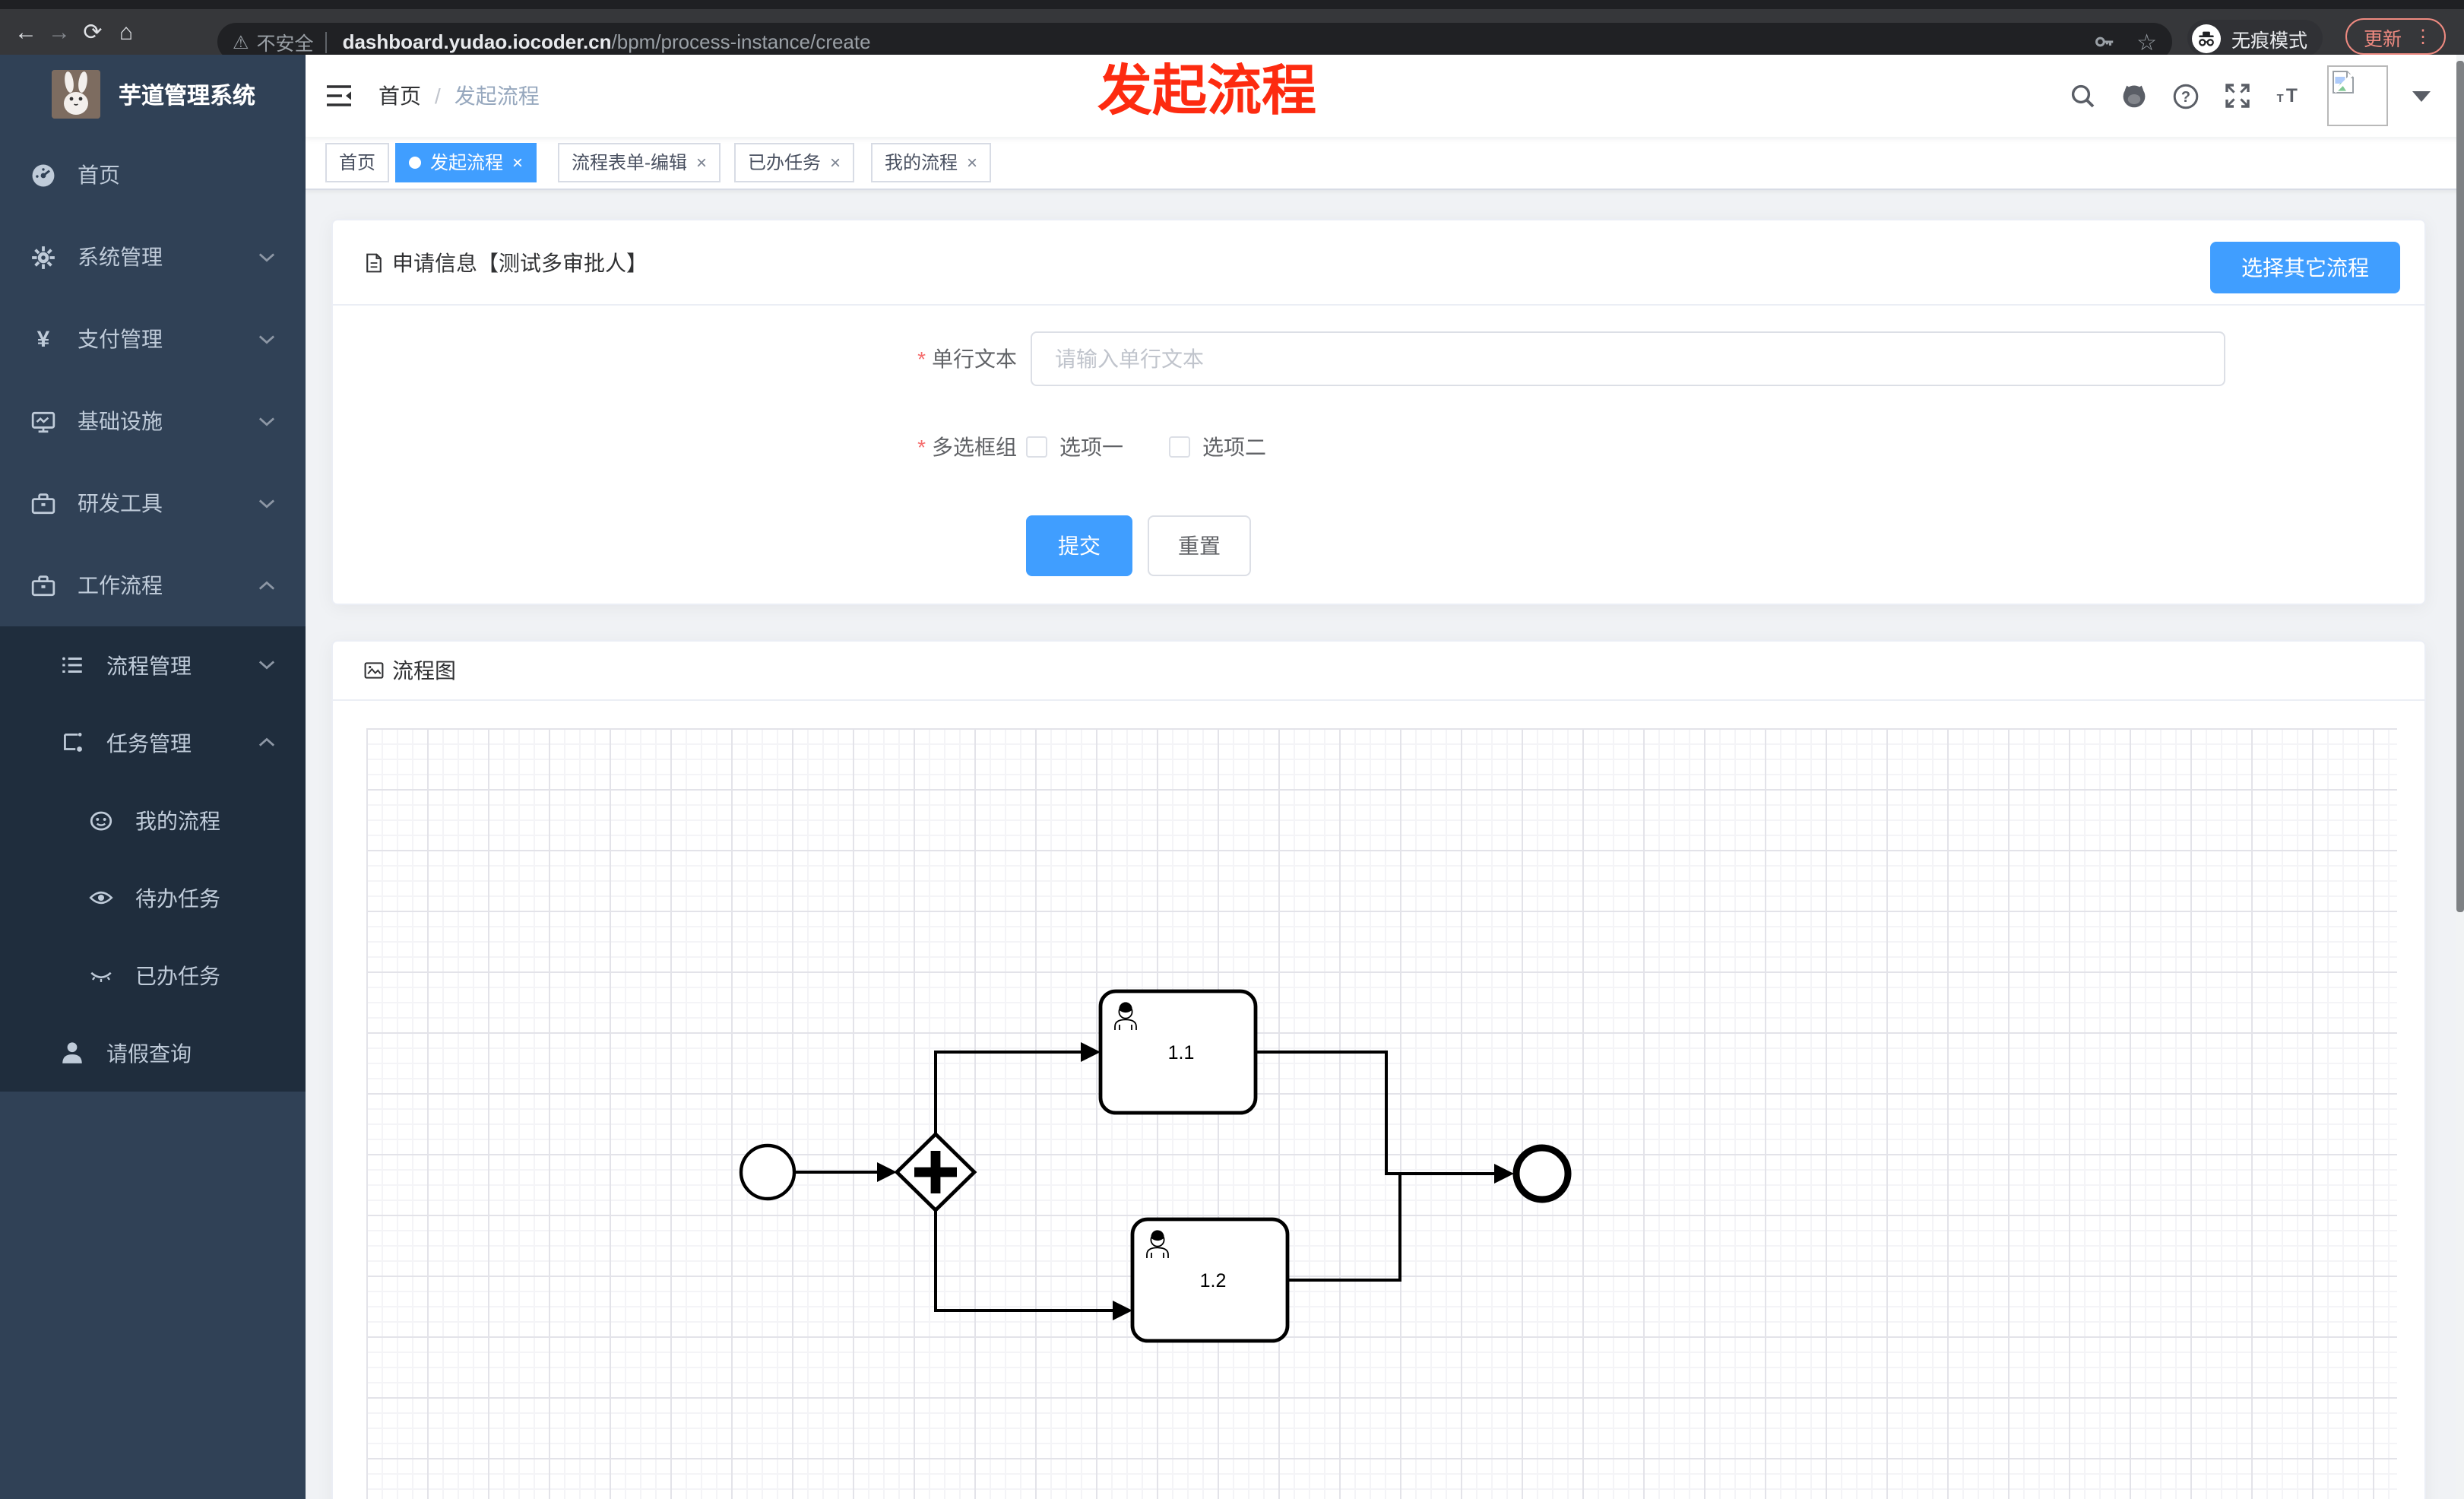 The image size is (2464, 1499). I want to click on checkbox-option1, so click(1036, 447).